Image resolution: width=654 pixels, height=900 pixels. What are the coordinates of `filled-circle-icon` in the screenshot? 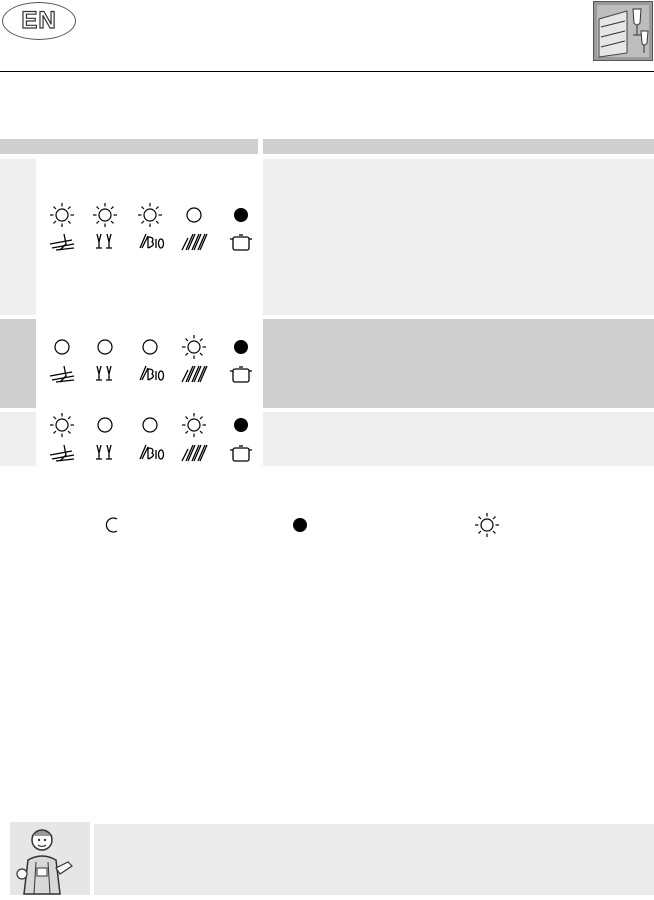 It's located at (300, 525).